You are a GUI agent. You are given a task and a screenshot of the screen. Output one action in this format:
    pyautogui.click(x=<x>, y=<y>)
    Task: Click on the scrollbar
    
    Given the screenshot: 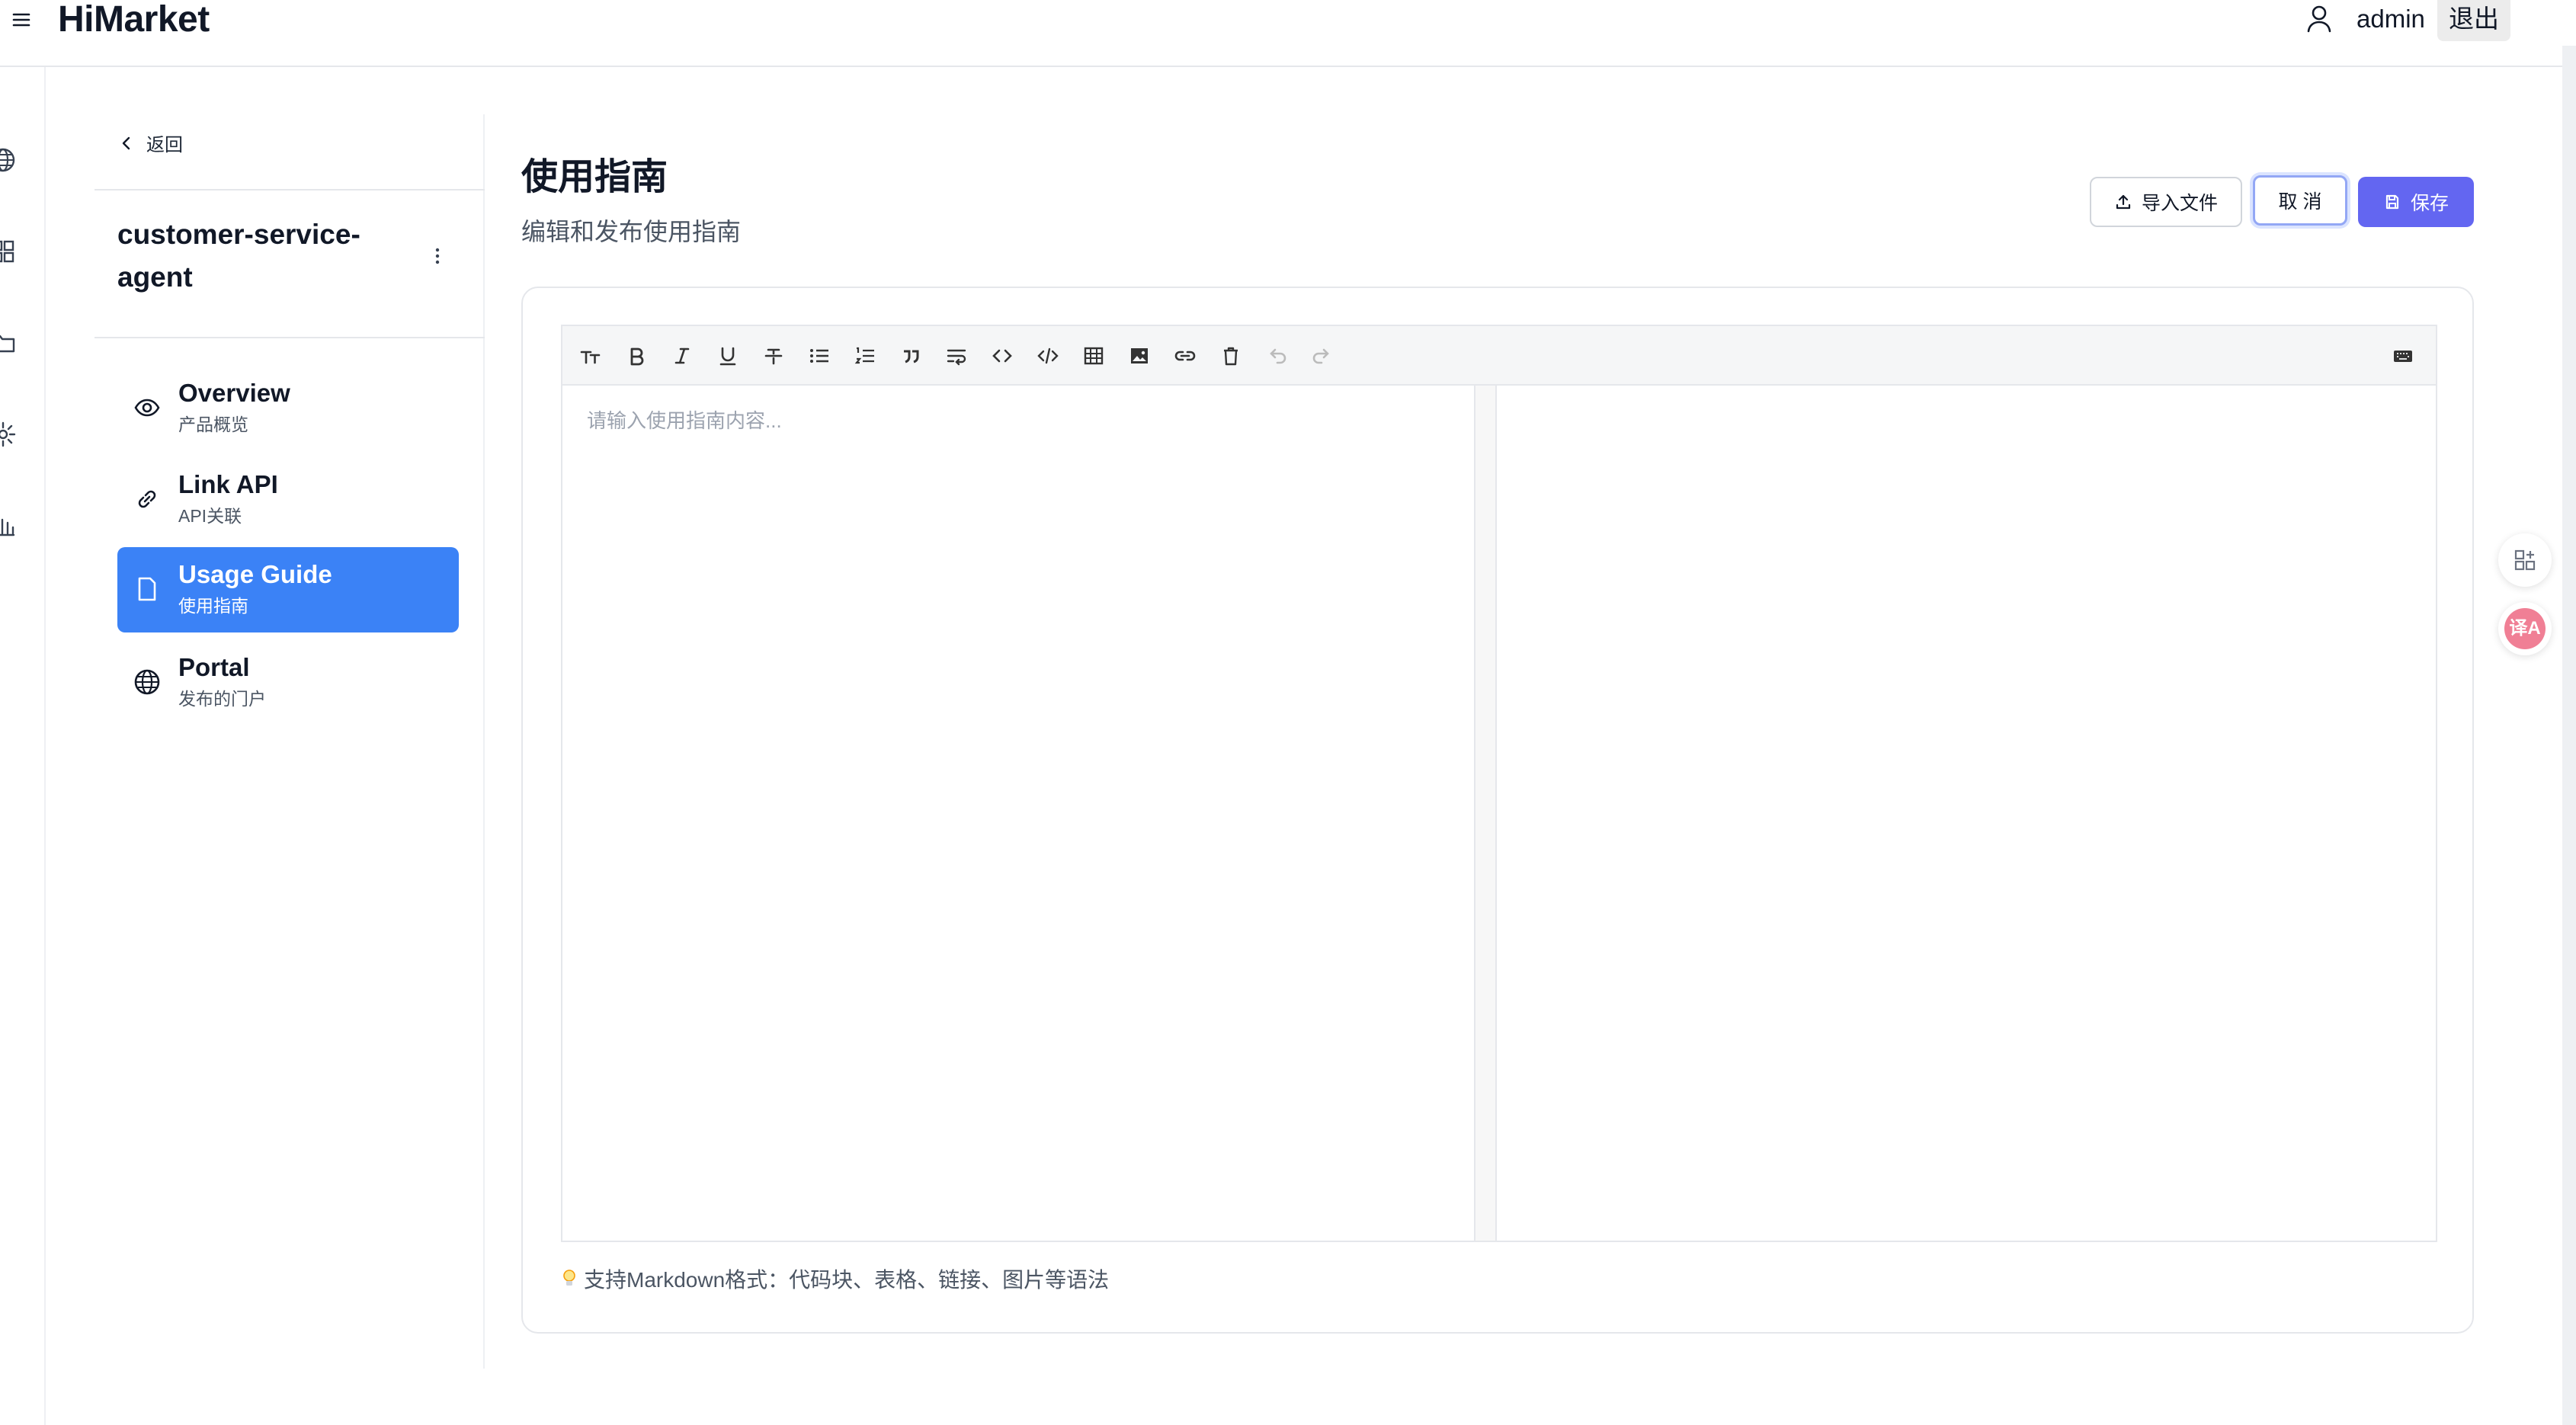 What is the action you would take?
    pyautogui.click(x=2569, y=736)
    